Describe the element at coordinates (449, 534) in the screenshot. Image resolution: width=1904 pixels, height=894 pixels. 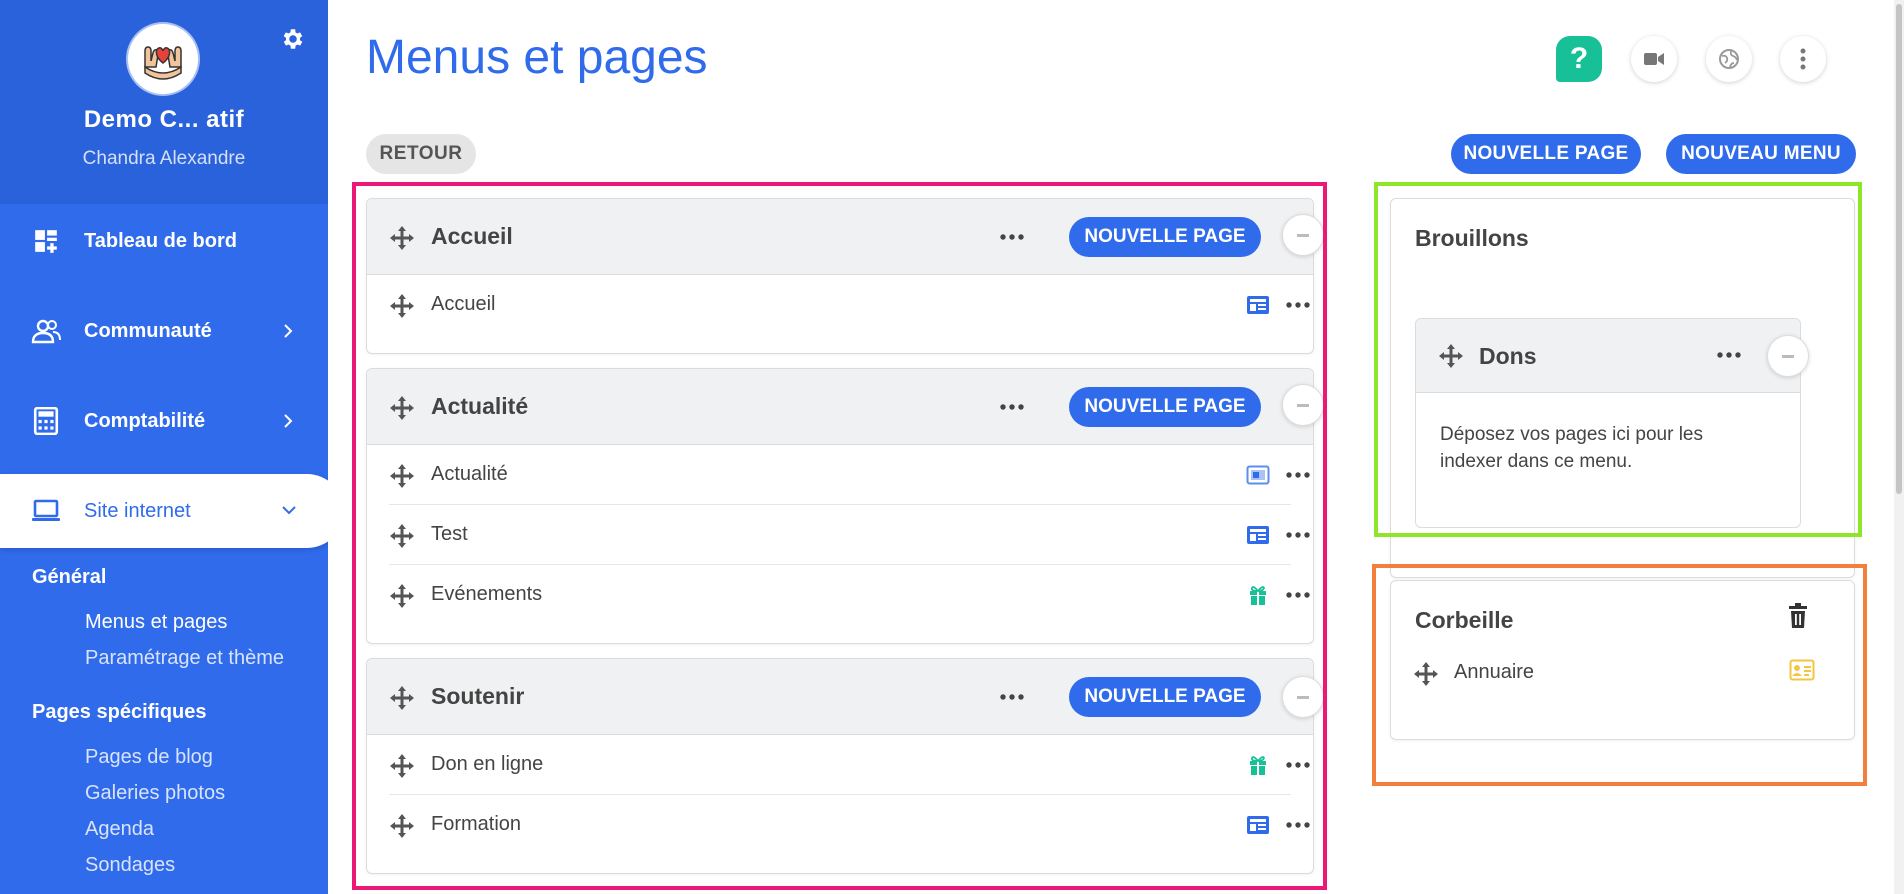
I see `page-label: Test` at that location.